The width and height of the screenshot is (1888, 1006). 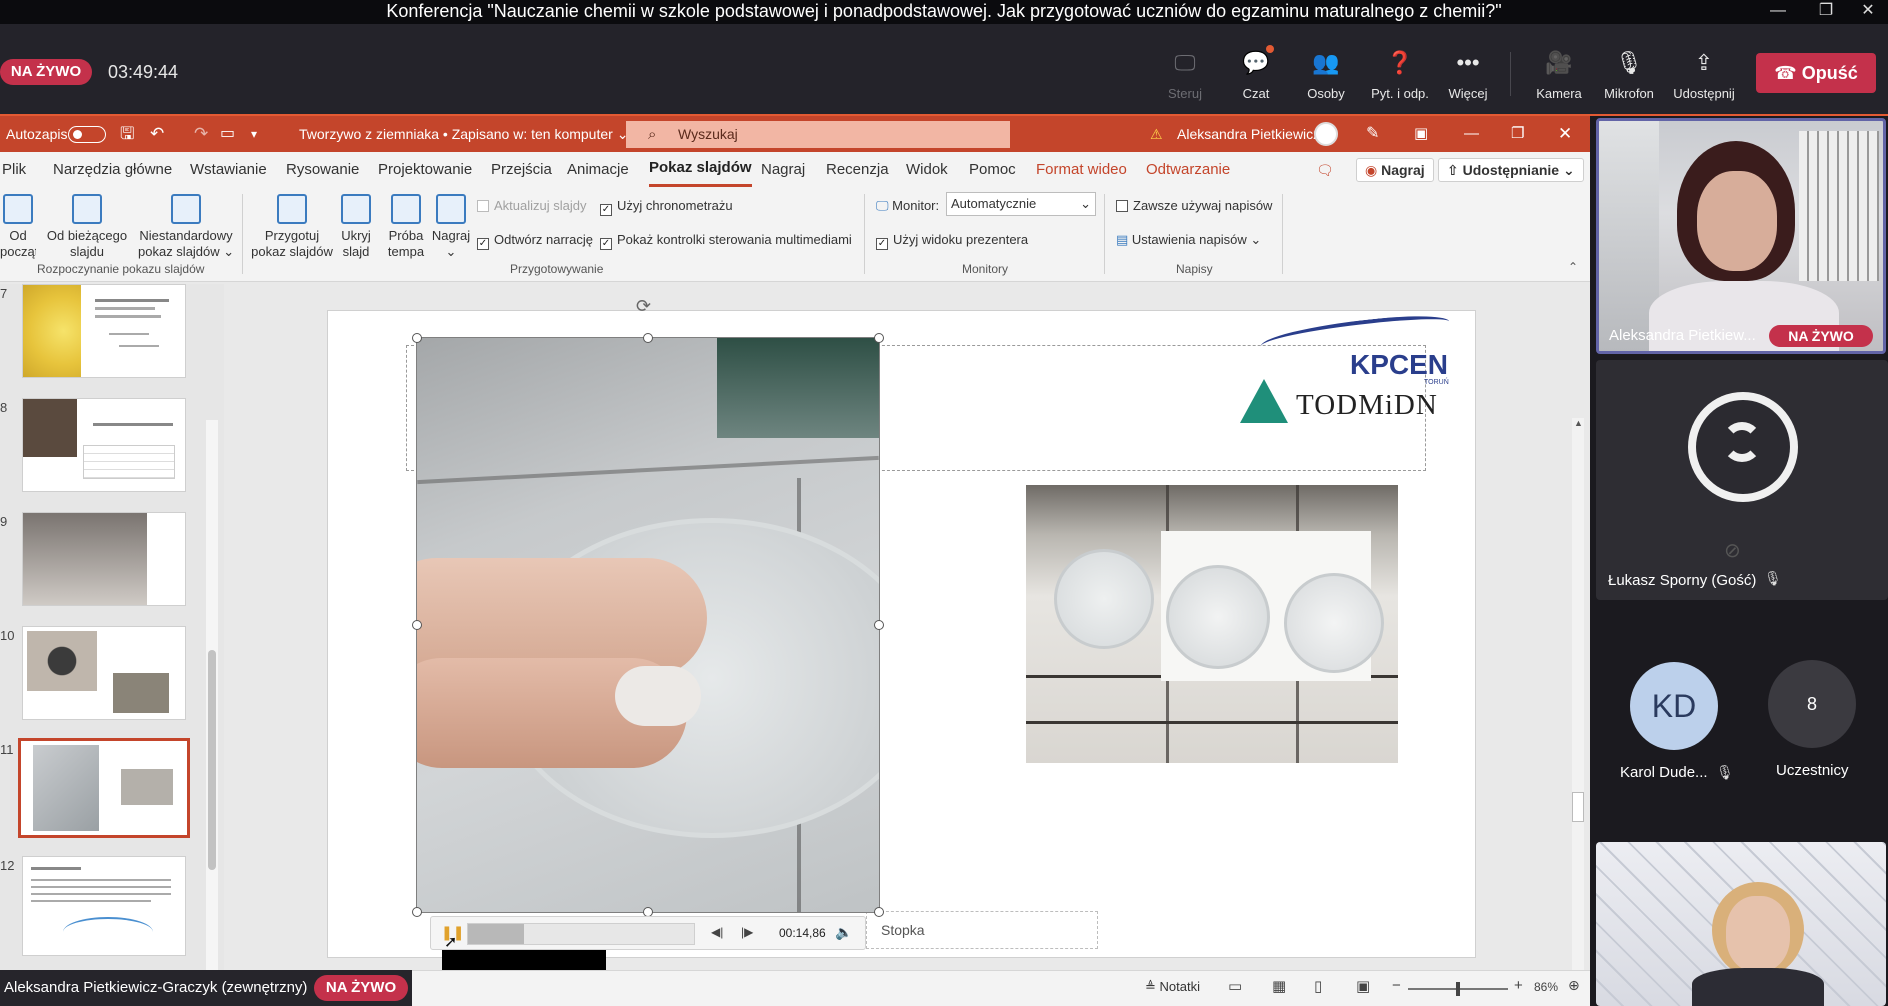 What do you see at coordinates (322, 170) in the screenshot?
I see `tab-draw: Rysowanie` at bounding box center [322, 170].